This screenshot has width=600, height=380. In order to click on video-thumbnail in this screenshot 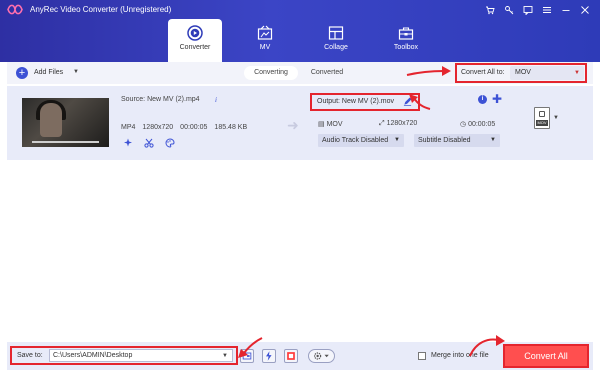, I will do `click(65, 122)`.